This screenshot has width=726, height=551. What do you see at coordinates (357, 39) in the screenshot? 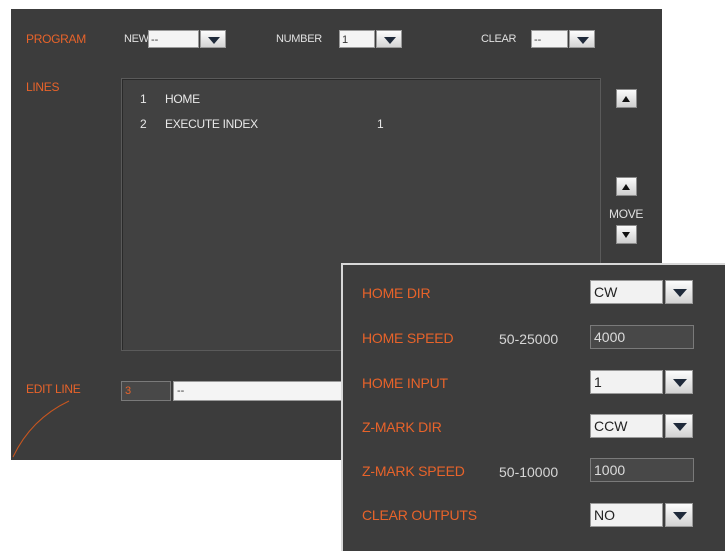
I see `number-dropdown-value: 1` at bounding box center [357, 39].